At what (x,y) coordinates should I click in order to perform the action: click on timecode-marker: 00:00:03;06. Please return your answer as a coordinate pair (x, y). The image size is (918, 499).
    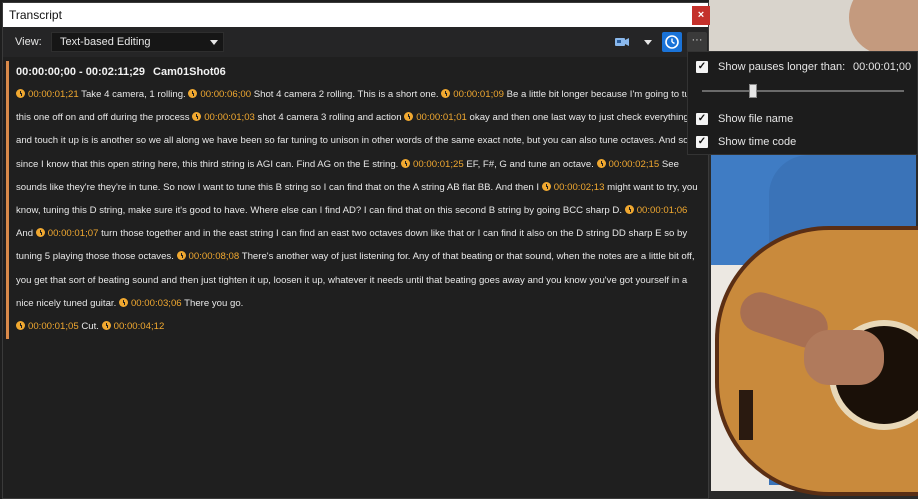
    Looking at the image, I should click on (150, 303).